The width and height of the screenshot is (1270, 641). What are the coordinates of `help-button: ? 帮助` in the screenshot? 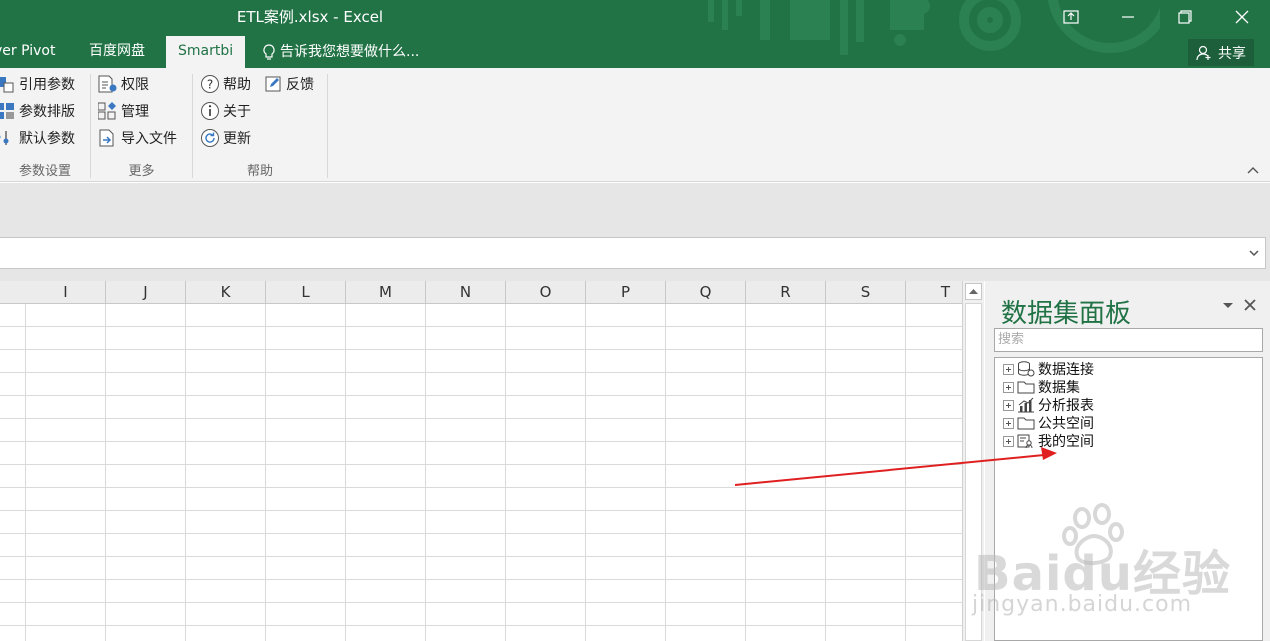 It's located at (225, 84).